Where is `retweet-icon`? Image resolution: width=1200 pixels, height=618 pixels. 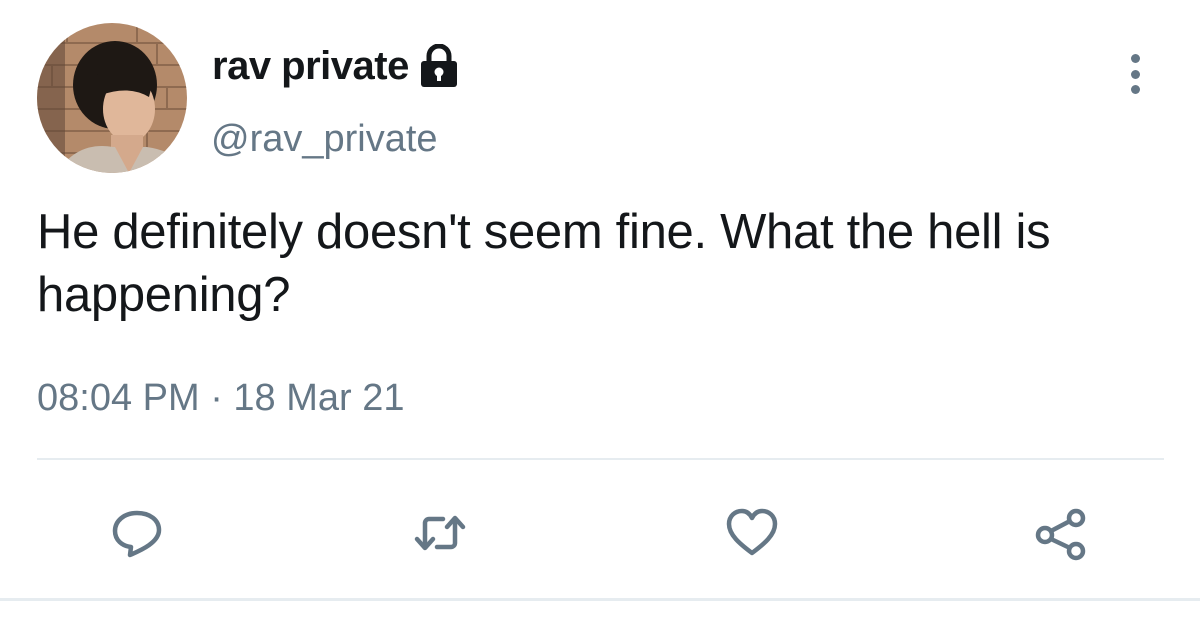 retweet-icon is located at coordinates (440, 533).